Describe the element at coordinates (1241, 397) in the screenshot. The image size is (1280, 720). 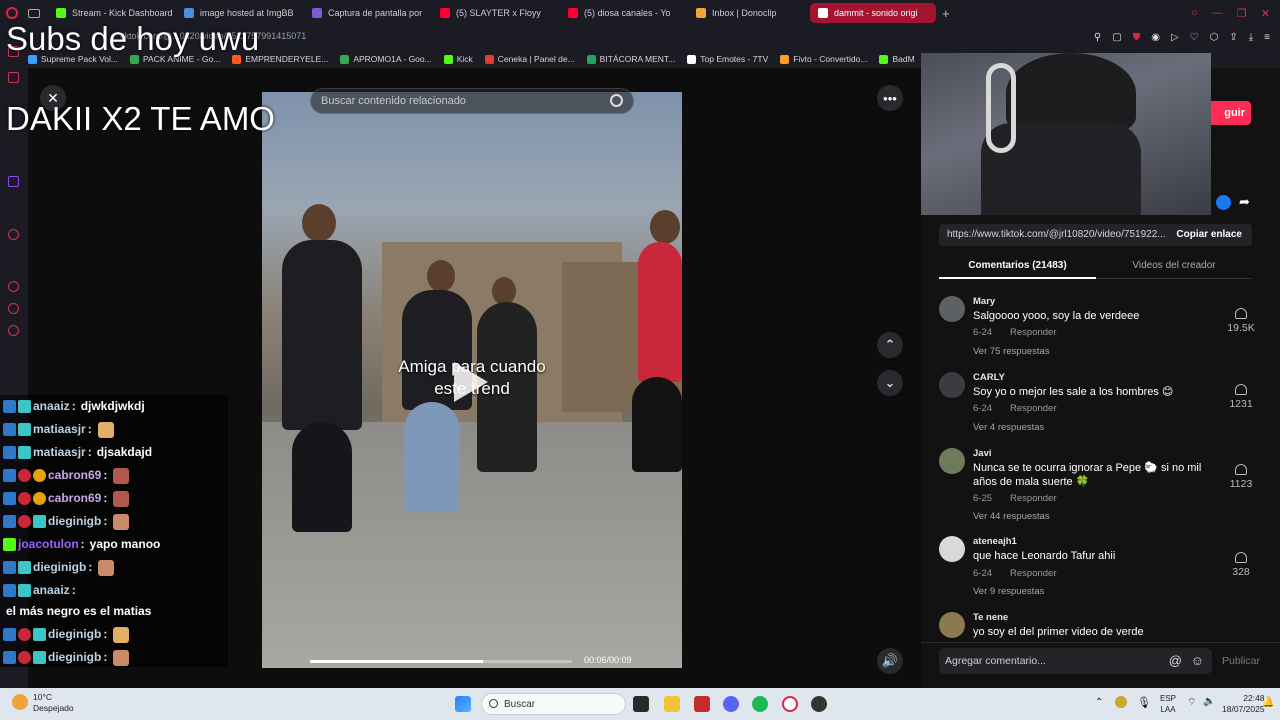
I see `like-button: 1231` at that location.